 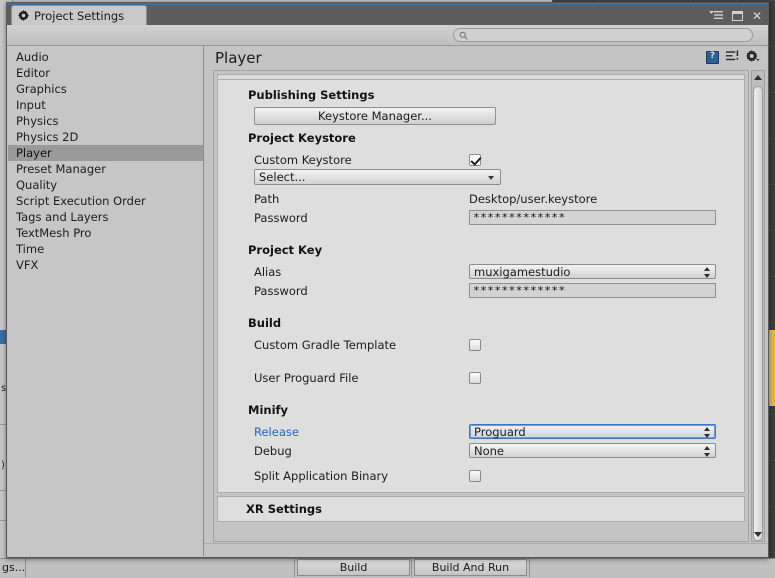 What do you see at coordinates (105, 201) in the screenshot?
I see `sidebar-item-script-execution-order: Script Execution Order` at bounding box center [105, 201].